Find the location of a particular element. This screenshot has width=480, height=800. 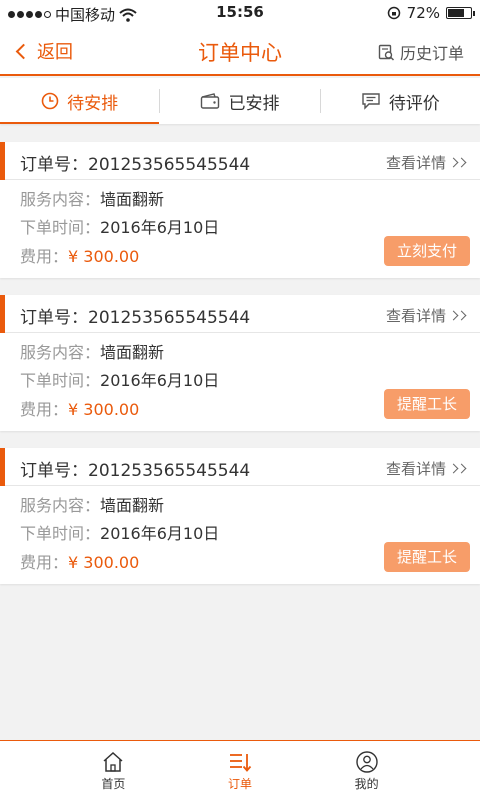

tab-pending-review: 待评价 is located at coordinates (400, 101).